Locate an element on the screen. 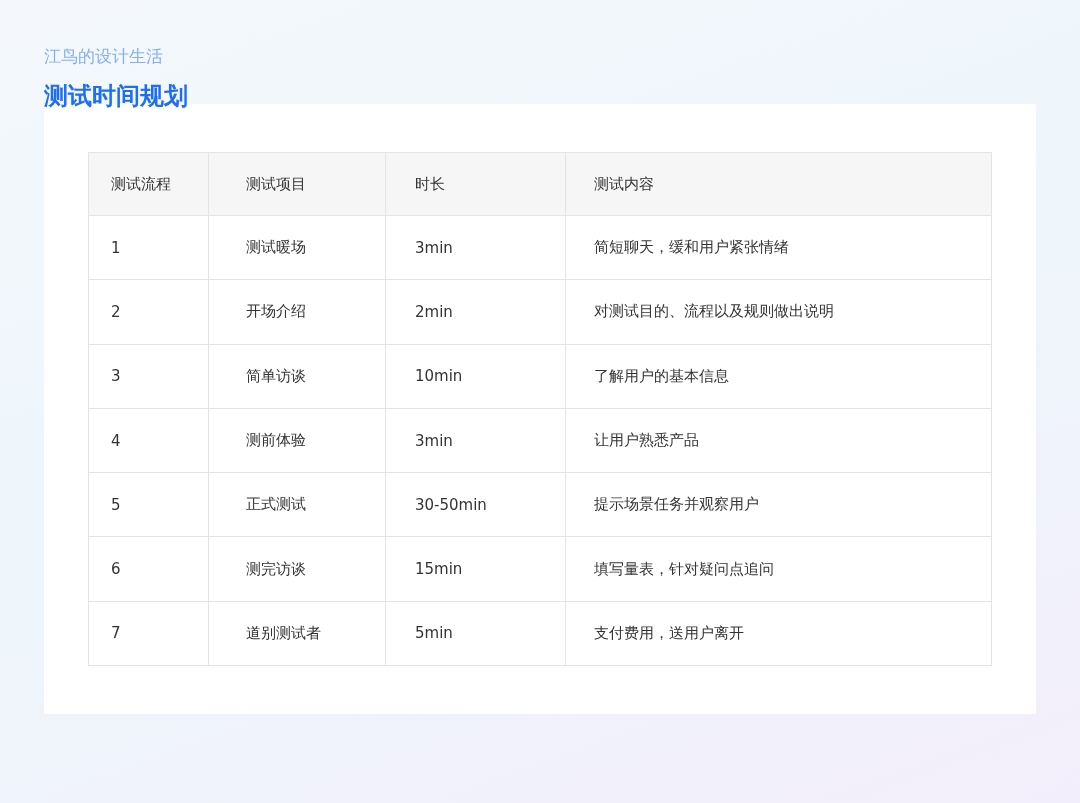  table-cell: 5min is located at coordinates (475, 633).